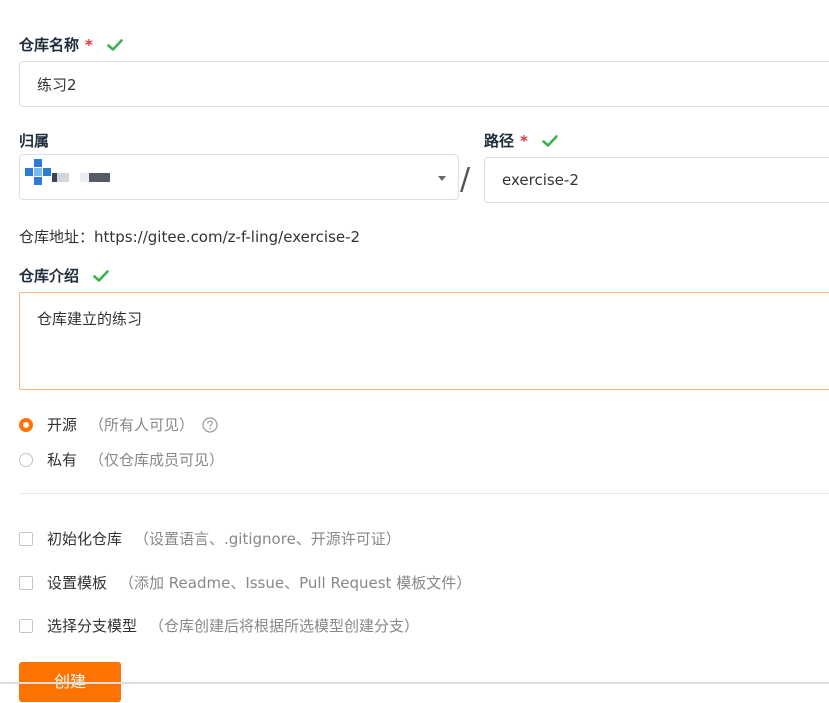  What do you see at coordinates (49, 45) in the screenshot?
I see `repo-name-label-text: 仓库名称` at bounding box center [49, 45].